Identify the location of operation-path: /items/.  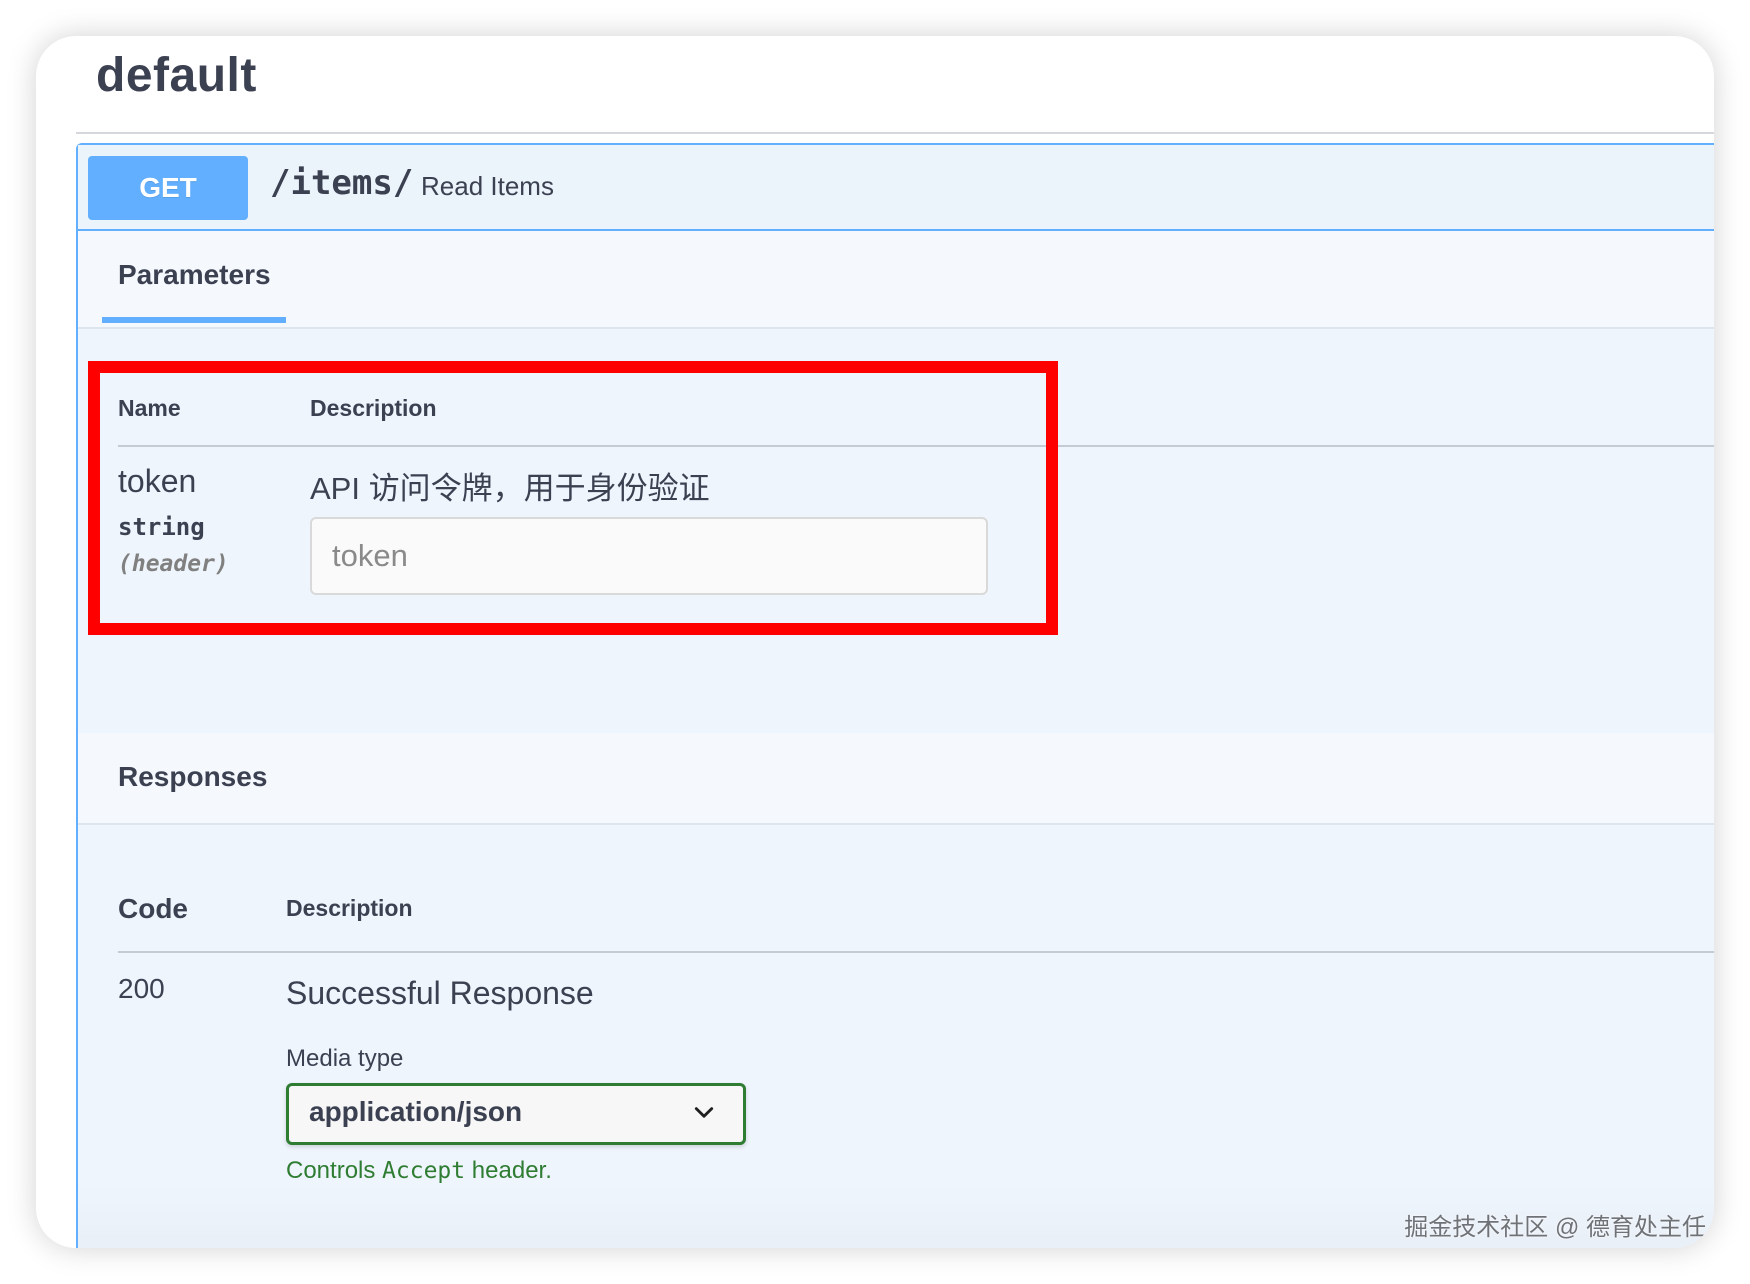
(342, 183).